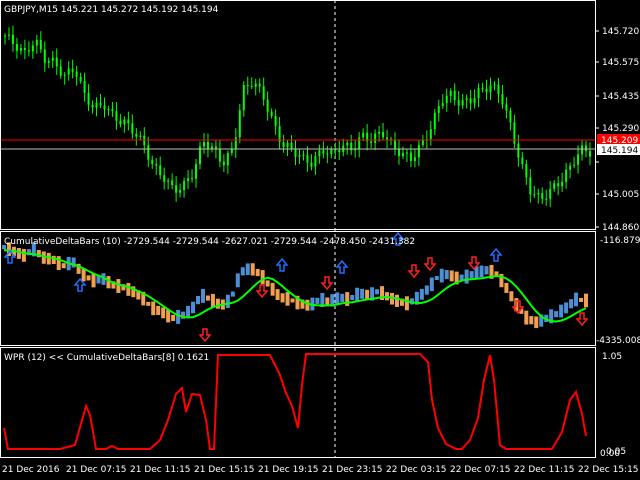  I want to click on time-label: 21 Dec 23:15, so click(352, 470).